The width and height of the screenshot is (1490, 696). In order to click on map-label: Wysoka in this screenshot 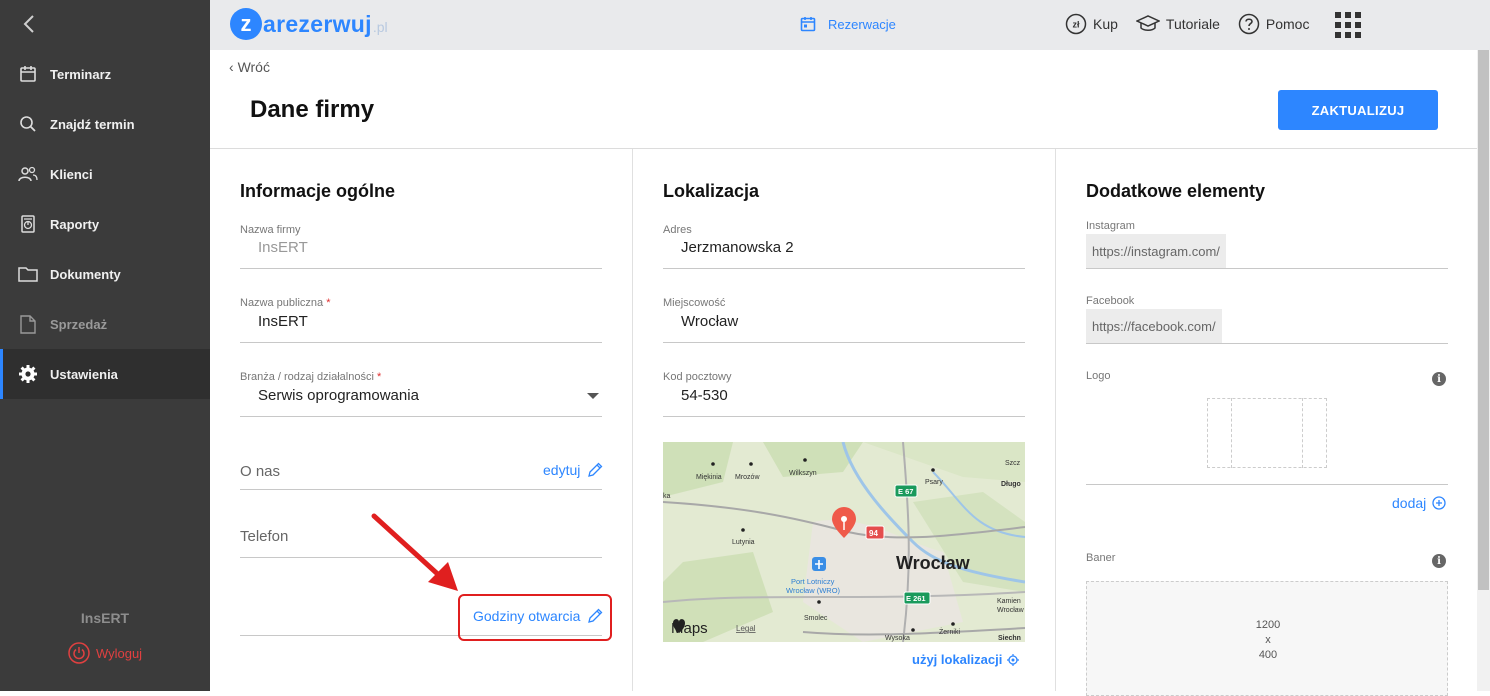, I will do `click(897, 638)`.